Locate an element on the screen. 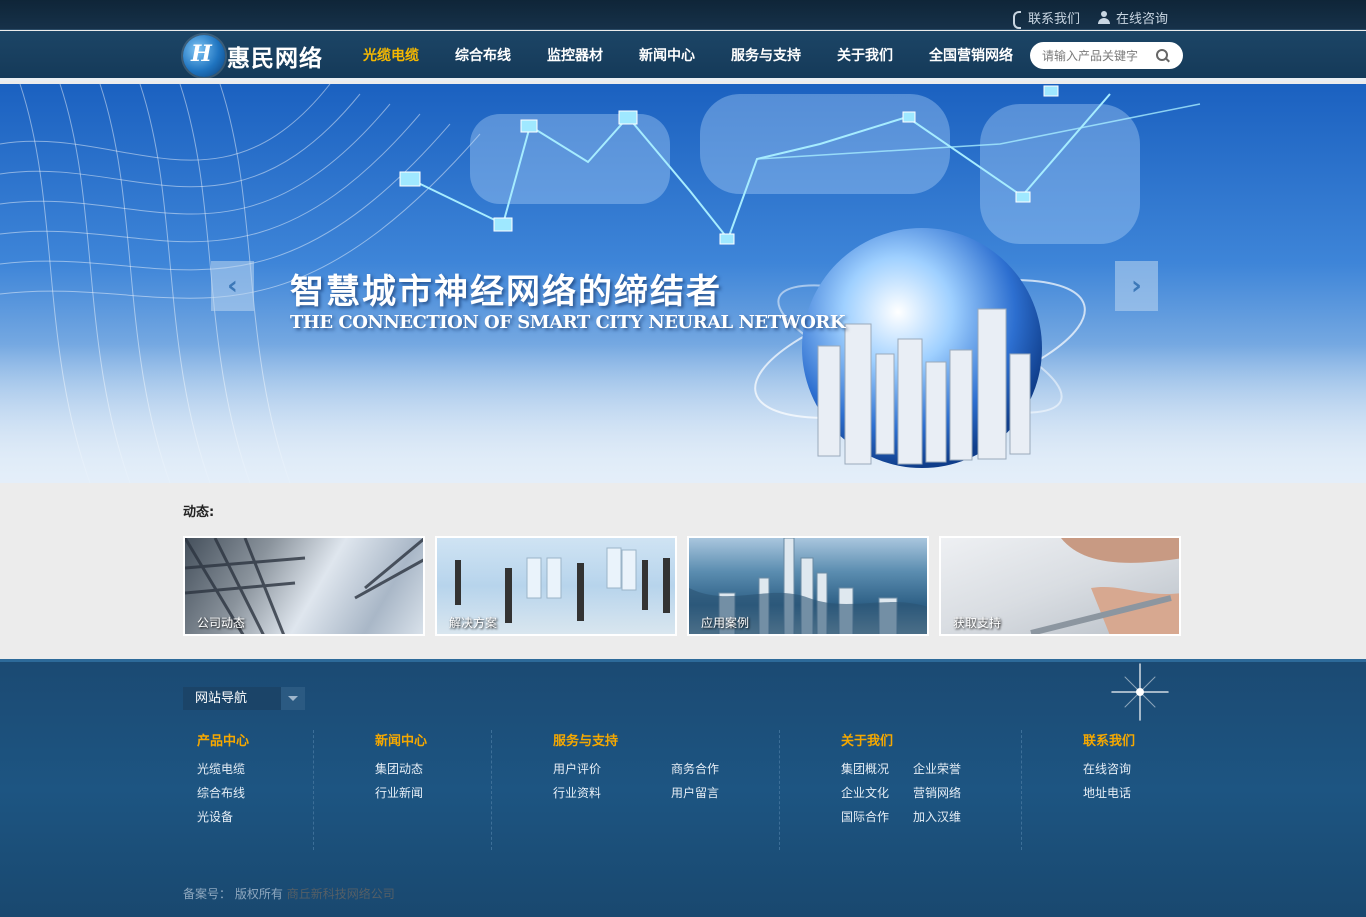  nav-item-cabling: 综合布线 is located at coordinates (483, 56).